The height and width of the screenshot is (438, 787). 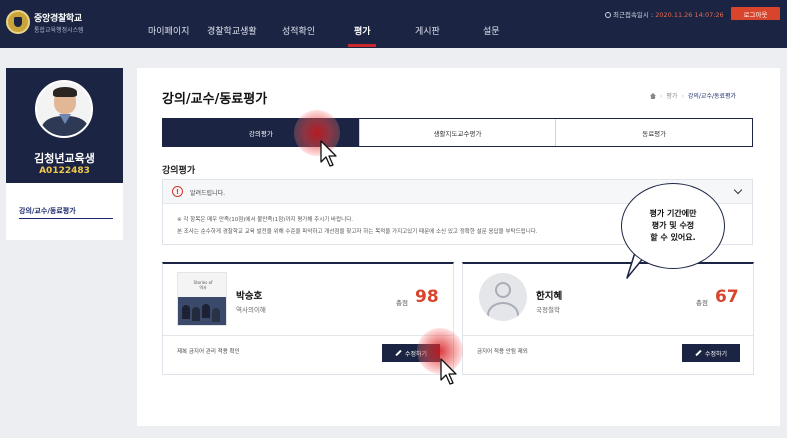 What do you see at coordinates (608, 15) in the screenshot?
I see `clock-icon` at bounding box center [608, 15].